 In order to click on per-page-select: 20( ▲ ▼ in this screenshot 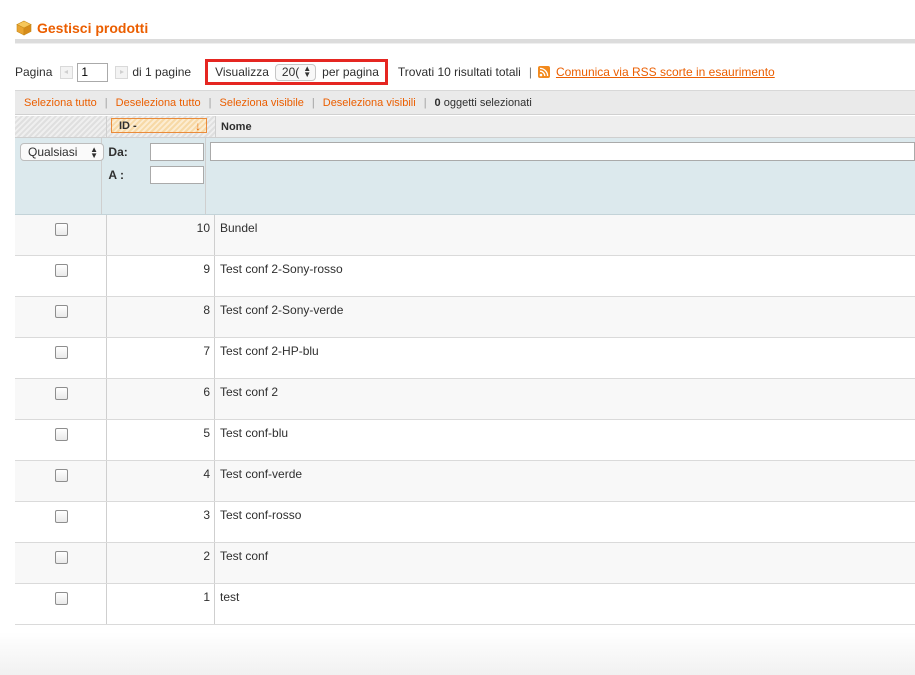, I will do `click(295, 72)`.